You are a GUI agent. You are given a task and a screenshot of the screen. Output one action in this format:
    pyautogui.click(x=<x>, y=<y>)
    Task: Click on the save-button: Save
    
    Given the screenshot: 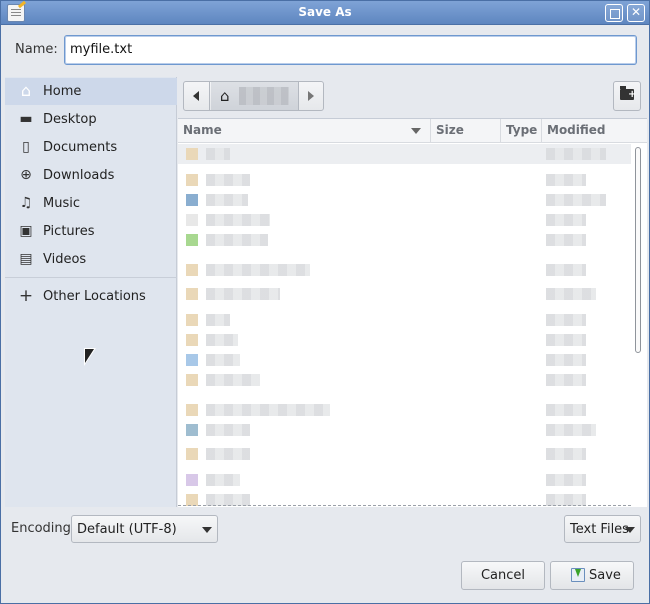 What is the action you would take?
    pyautogui.click(x=592, y=575)
    